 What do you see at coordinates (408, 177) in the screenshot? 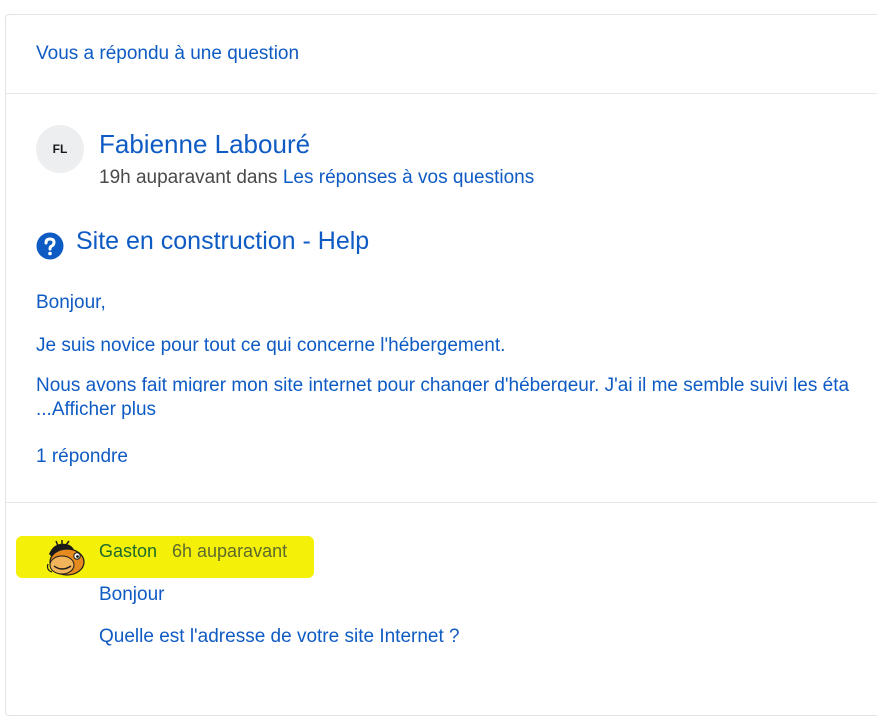
I see `community-link: Les réponses à vos questions` at bounding box center [408, 177].